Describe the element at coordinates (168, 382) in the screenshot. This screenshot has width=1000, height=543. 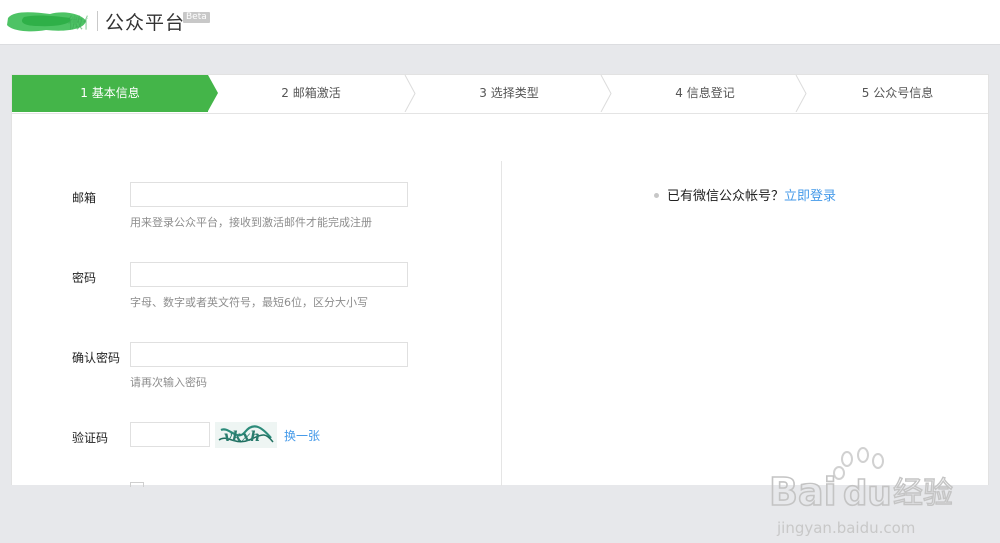
I see `confirm-password-hint: 请再次输入密码` at that location.